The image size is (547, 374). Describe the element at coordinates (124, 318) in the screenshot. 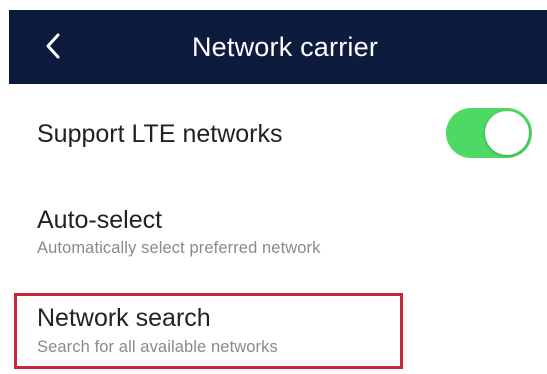

I see `network-search-label: Network search` at that location.